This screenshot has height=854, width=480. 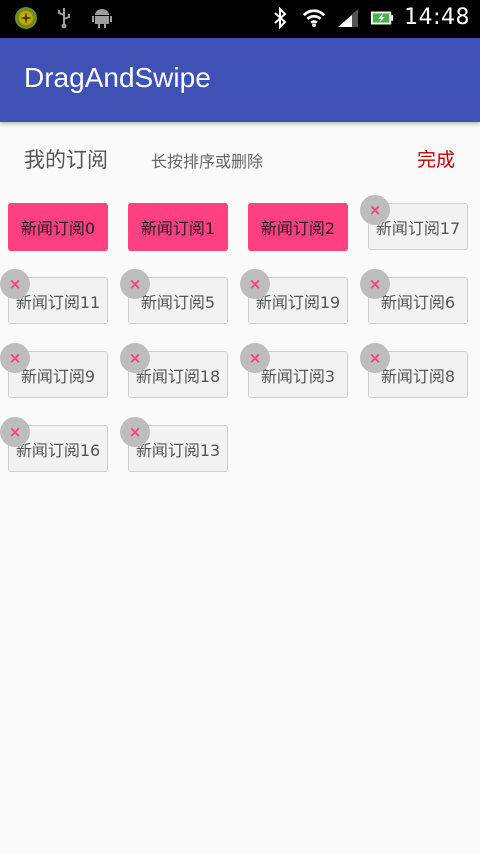 I want to click on channel-chip: 新闻订阅1, so click(x=178, y=227).